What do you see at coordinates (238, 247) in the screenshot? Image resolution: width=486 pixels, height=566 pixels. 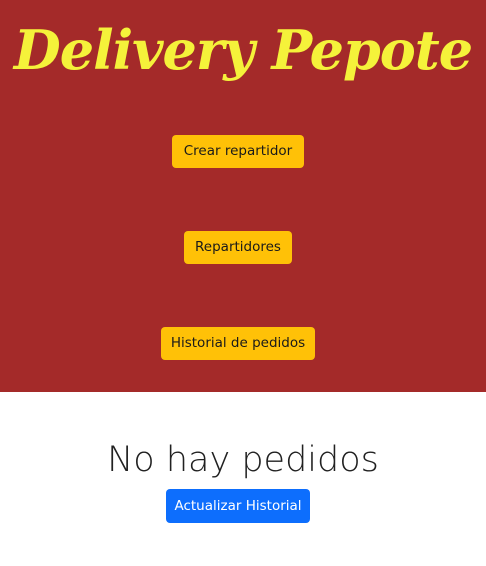 I see `couriers-button: Repartidores` at bounding box center [238, 247].